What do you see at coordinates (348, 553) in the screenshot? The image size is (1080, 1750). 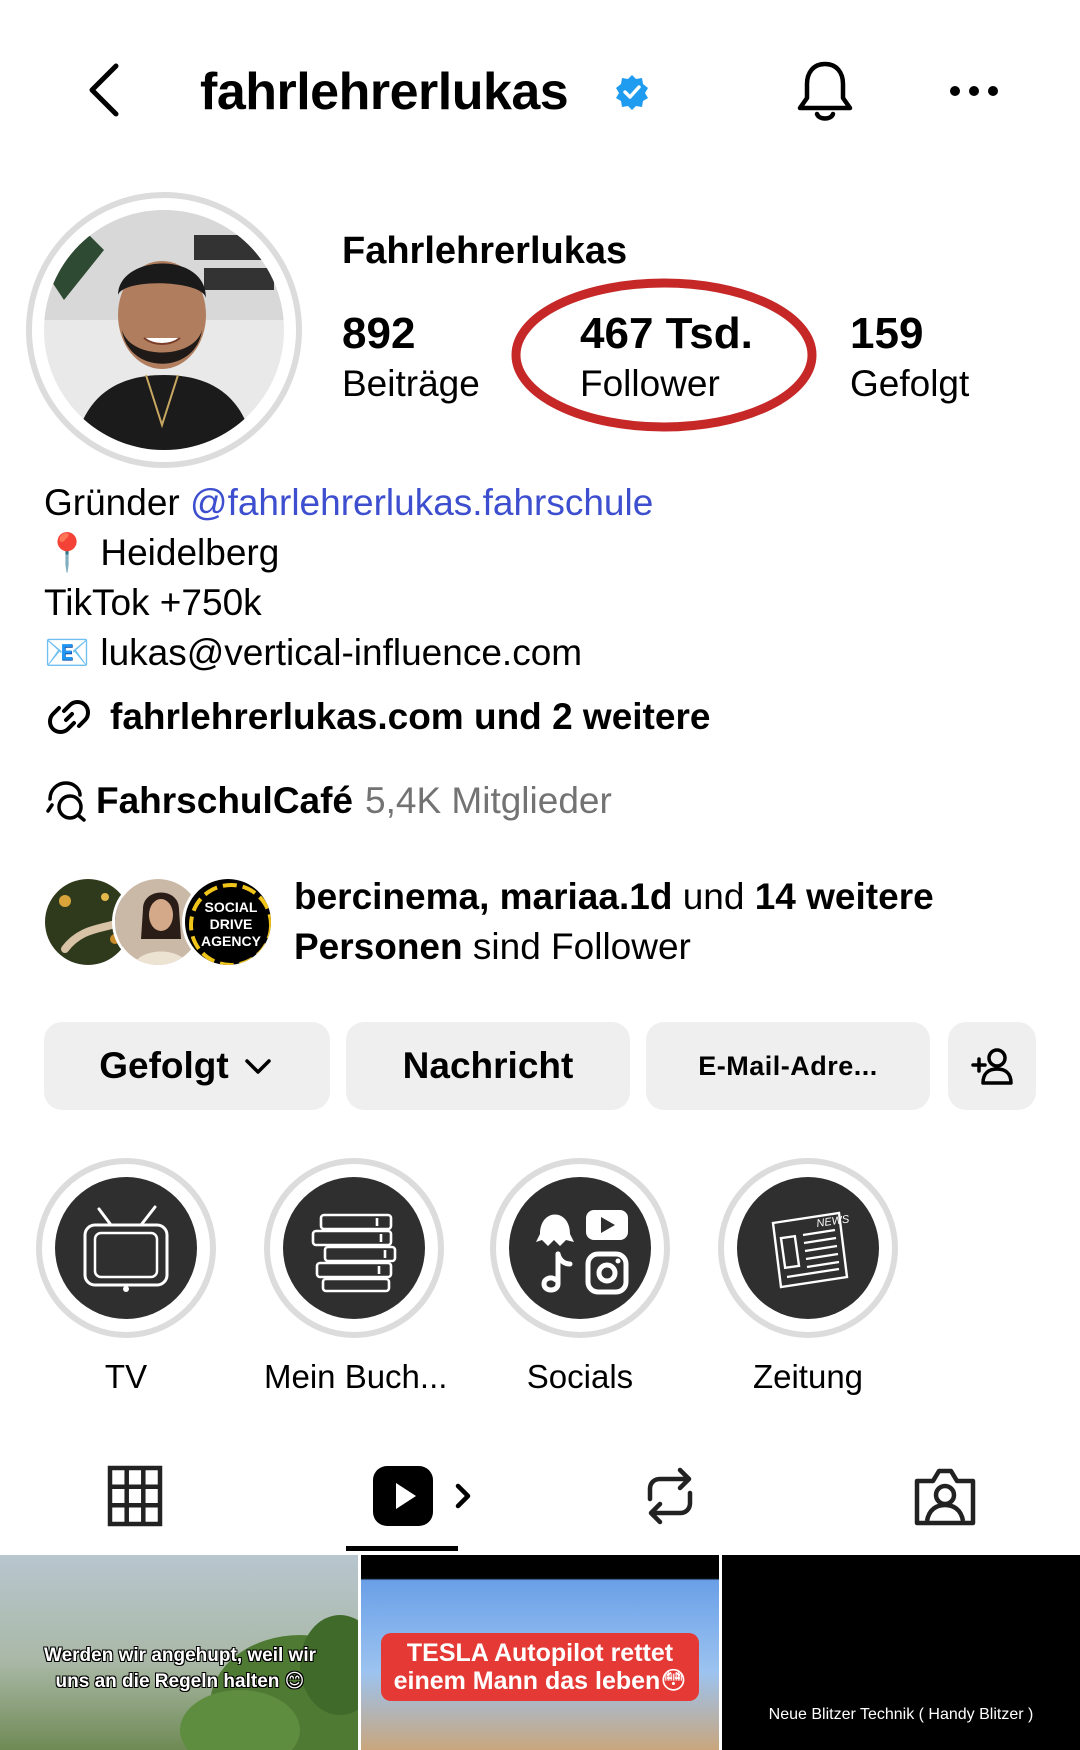 I see `bio-location-line: 📍 Heidelberg` at bounding box center [348, 553].